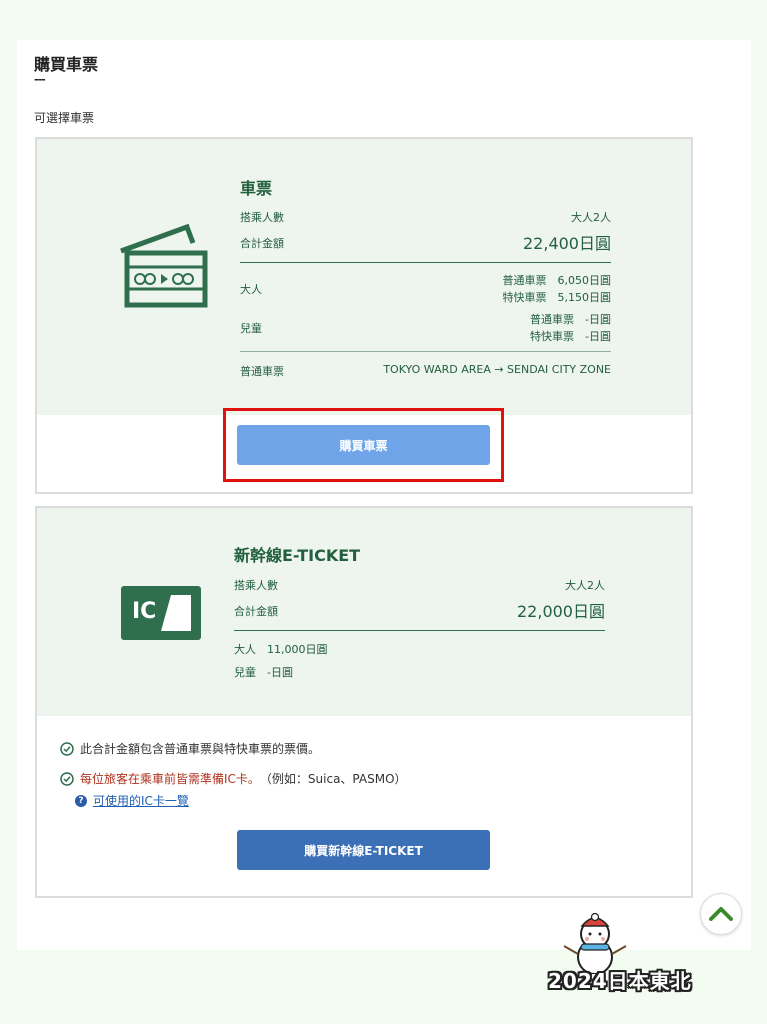 The image size is (767, 1024). I want to click on ticket-icon, so click(164, 265).